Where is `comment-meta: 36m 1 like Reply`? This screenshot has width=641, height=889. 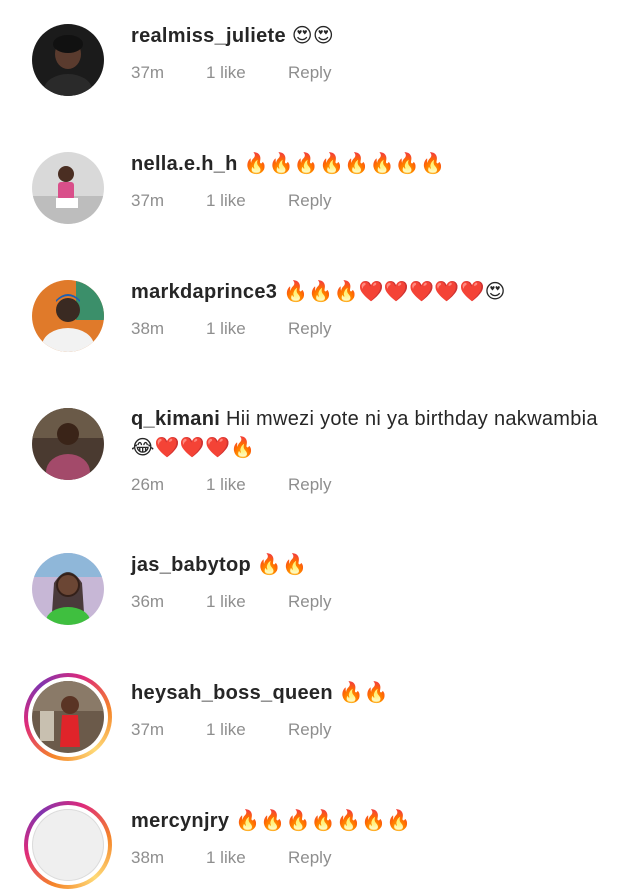
comment-meta: 36m 1 like Reply is located at coordinates (231, 602).